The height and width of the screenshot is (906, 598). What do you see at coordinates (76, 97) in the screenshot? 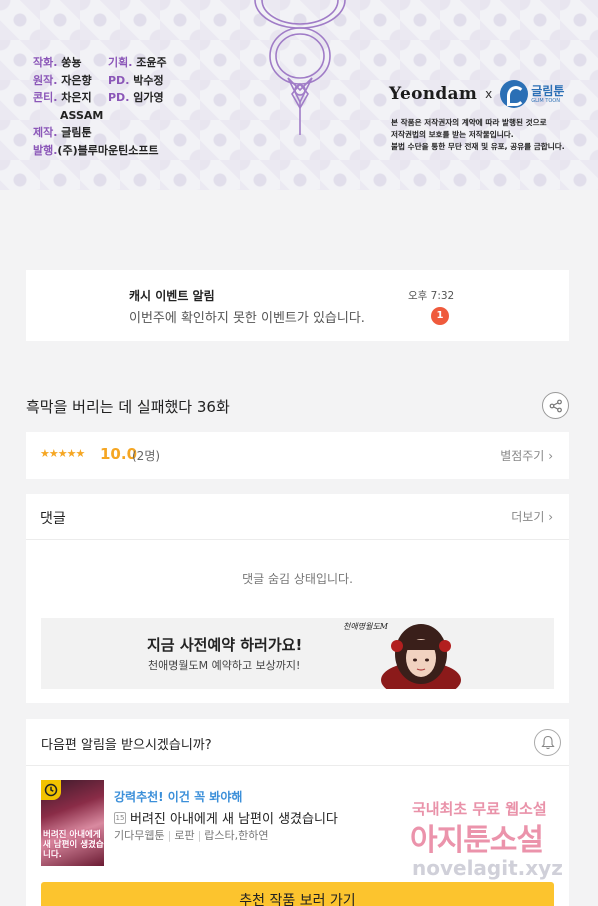
I see `credit-value: 차은지` at bounding box center [76, 97].